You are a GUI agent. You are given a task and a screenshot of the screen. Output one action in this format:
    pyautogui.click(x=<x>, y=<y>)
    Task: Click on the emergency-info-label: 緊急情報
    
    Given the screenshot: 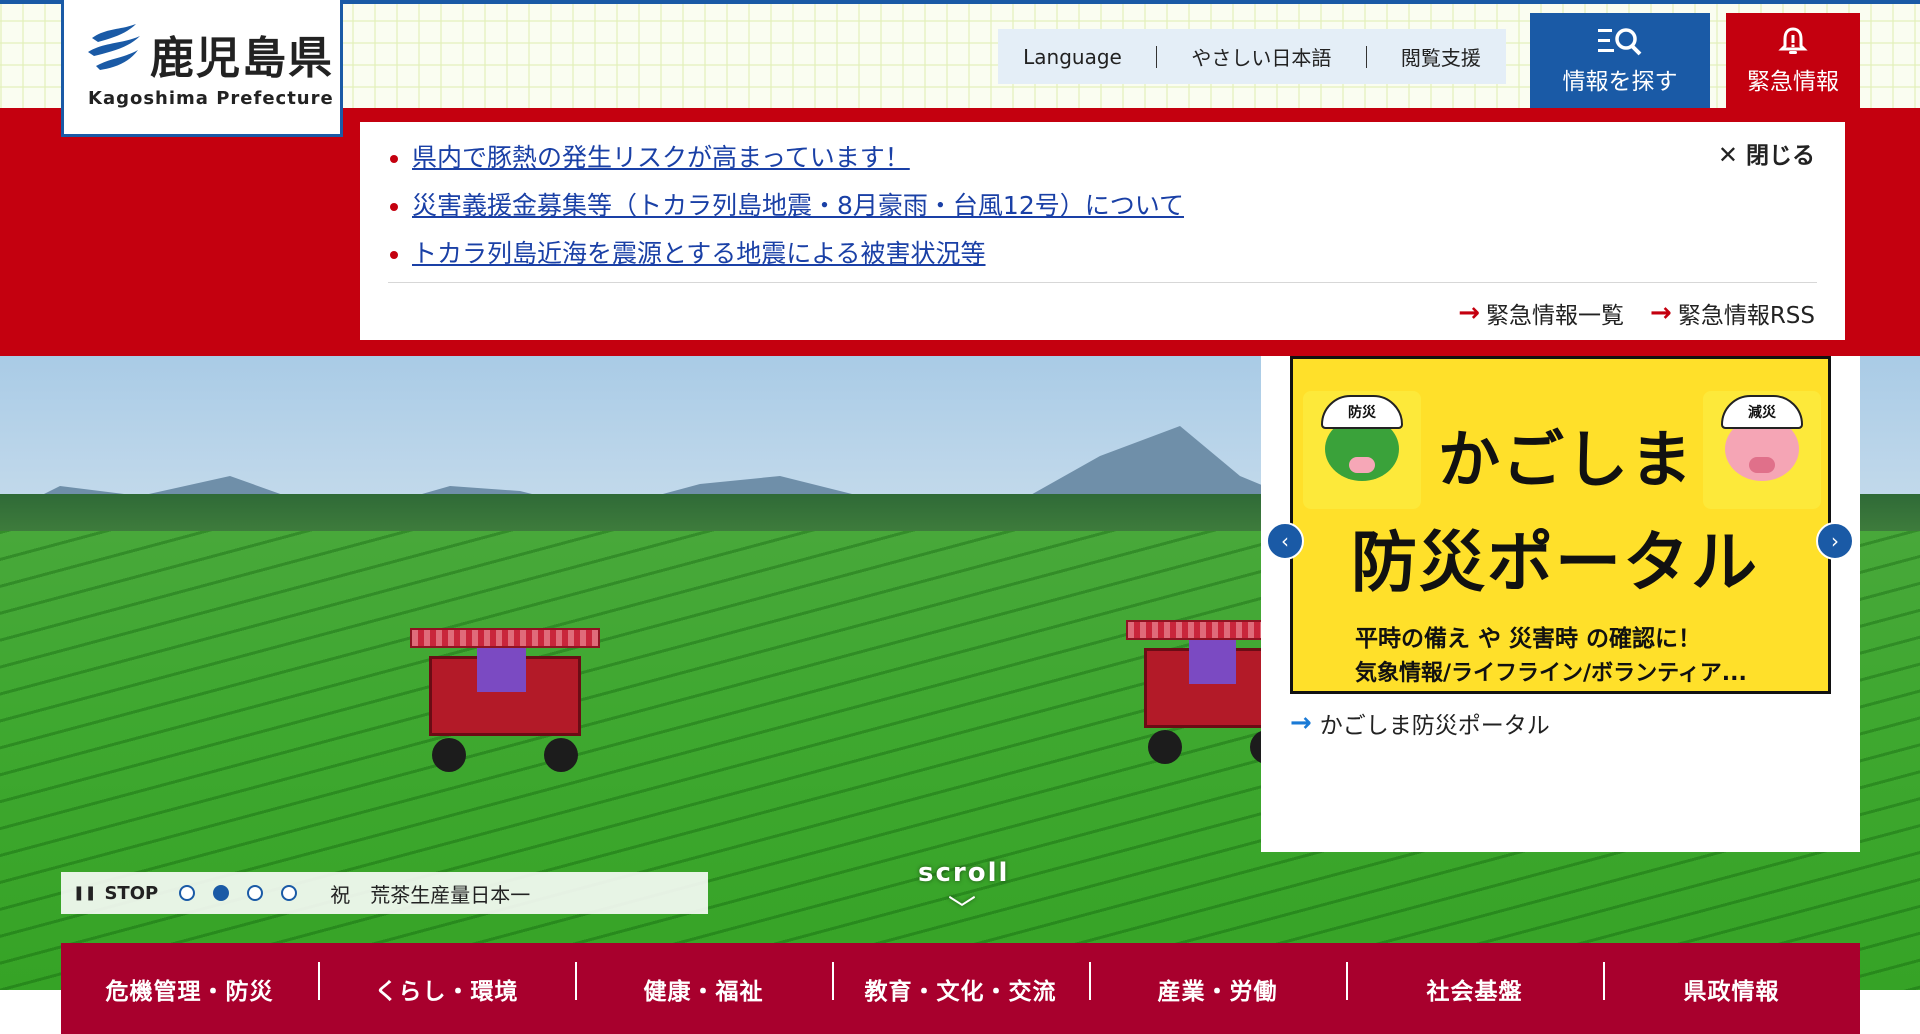 What is the action you would take?
    pyautogui.click(x=1793, y=81)
    